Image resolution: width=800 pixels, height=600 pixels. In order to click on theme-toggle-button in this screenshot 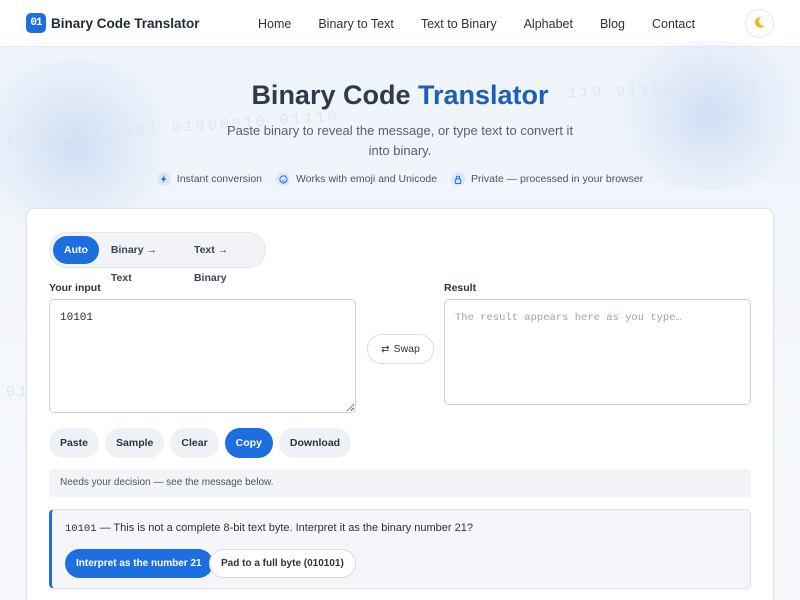, I will do `click(759, 23)`.